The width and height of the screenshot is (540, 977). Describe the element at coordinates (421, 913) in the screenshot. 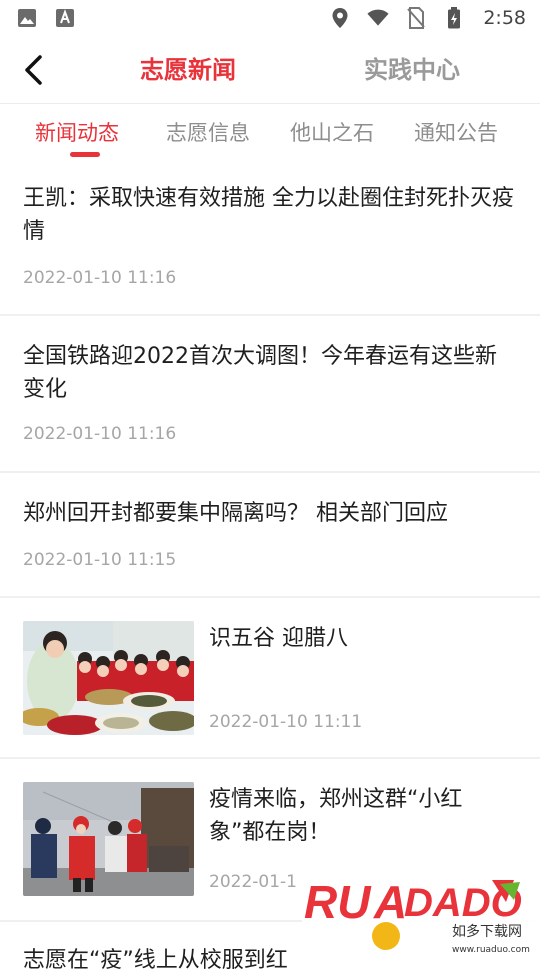

I see `watermark-logo: RU A DADO 如多下载网 www.ruaduo.com` at that location.